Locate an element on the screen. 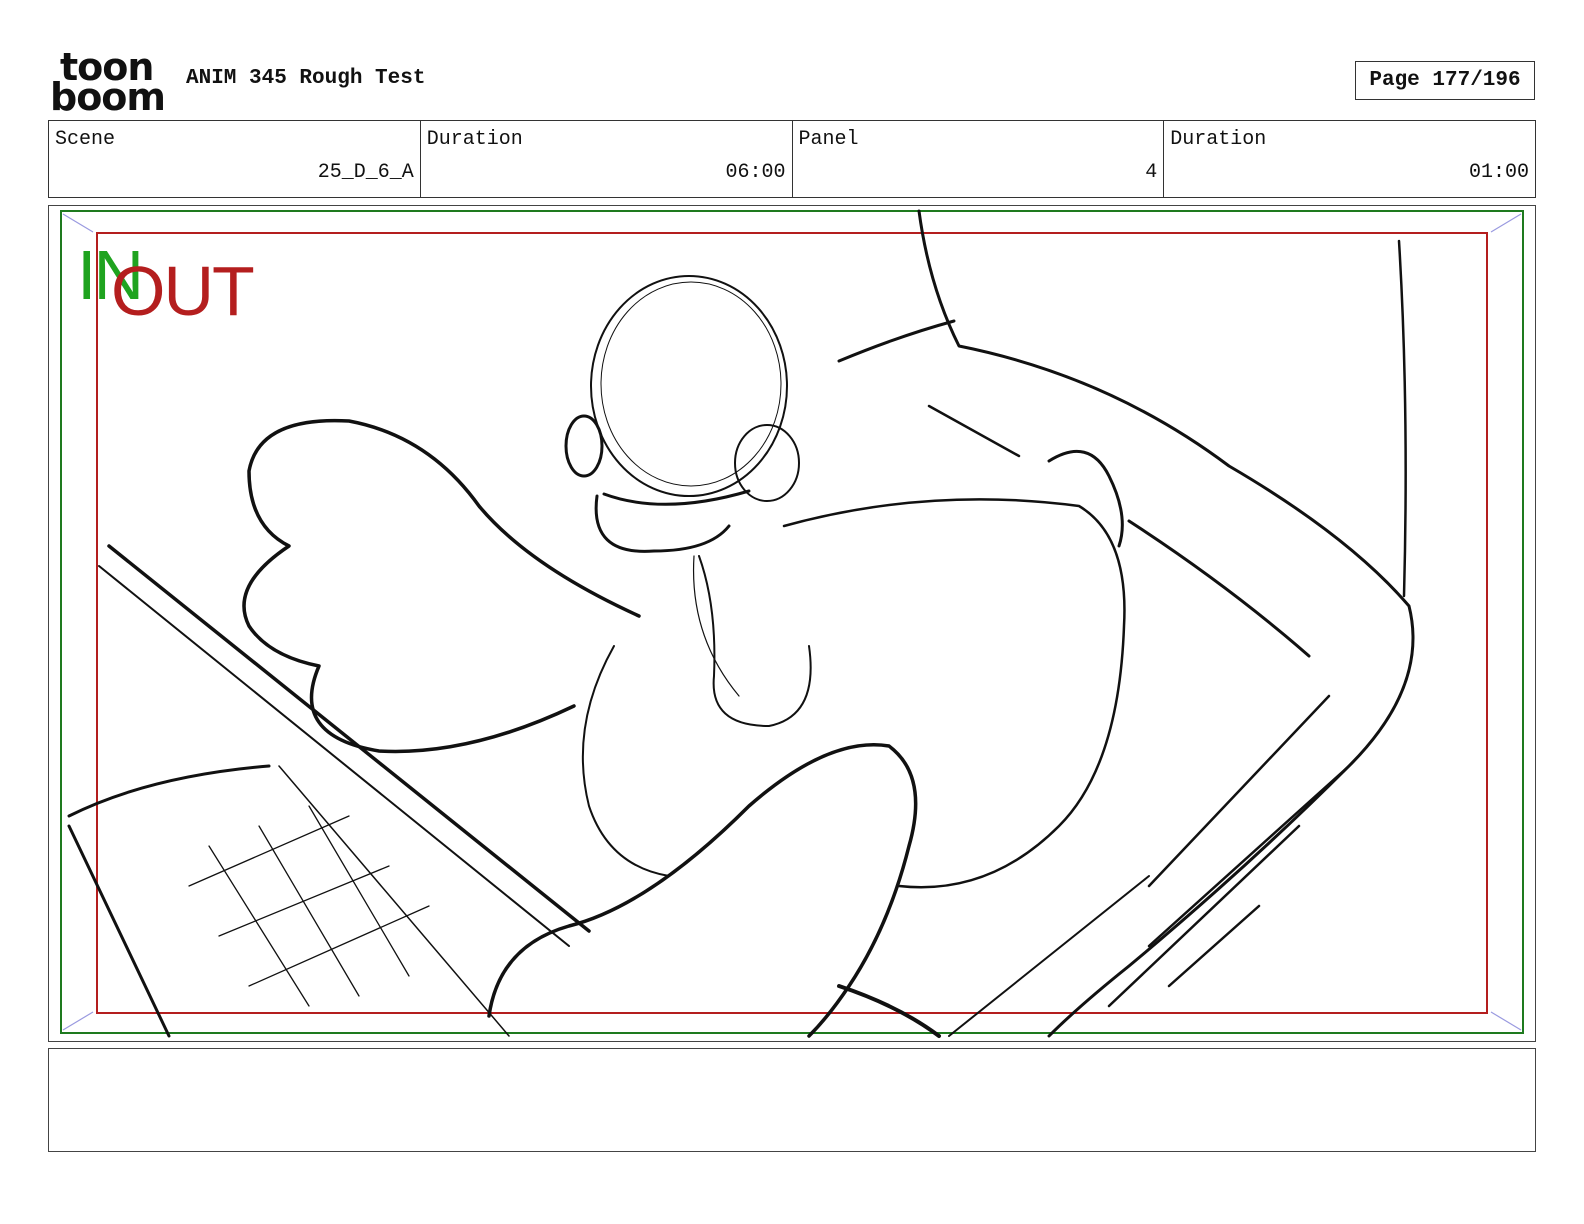 The image size is (1584, 1224). scene-cell: Scene 25_D_6_A is located at coordinates (235, 159).